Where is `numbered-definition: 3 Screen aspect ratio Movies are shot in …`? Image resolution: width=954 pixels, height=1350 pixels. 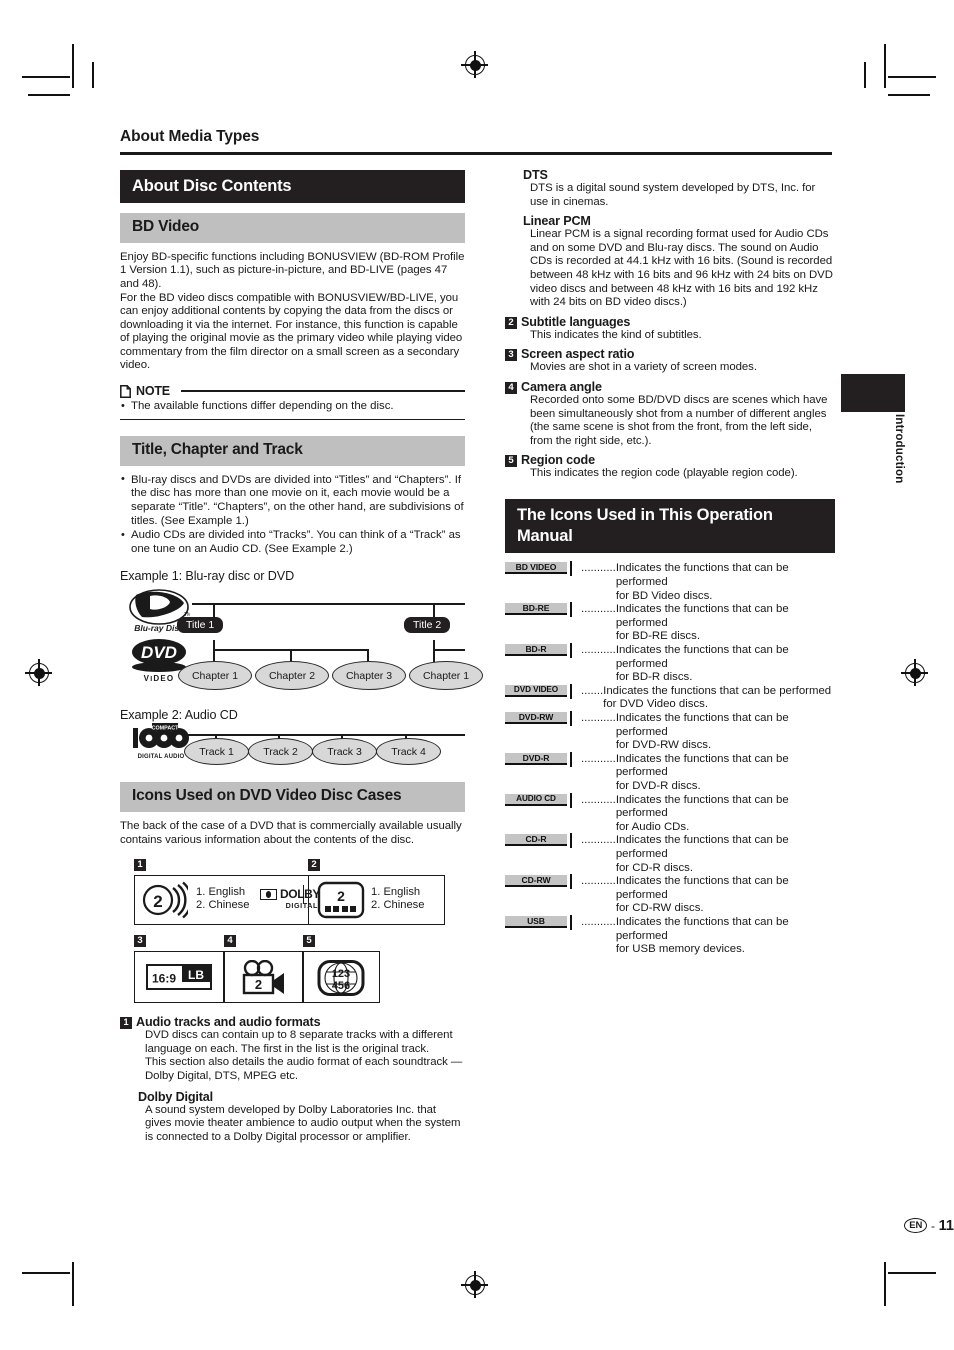
numbered-definition: 3 Screen aspect ratio Movies are shot in … is located at coordinates (670, 361).